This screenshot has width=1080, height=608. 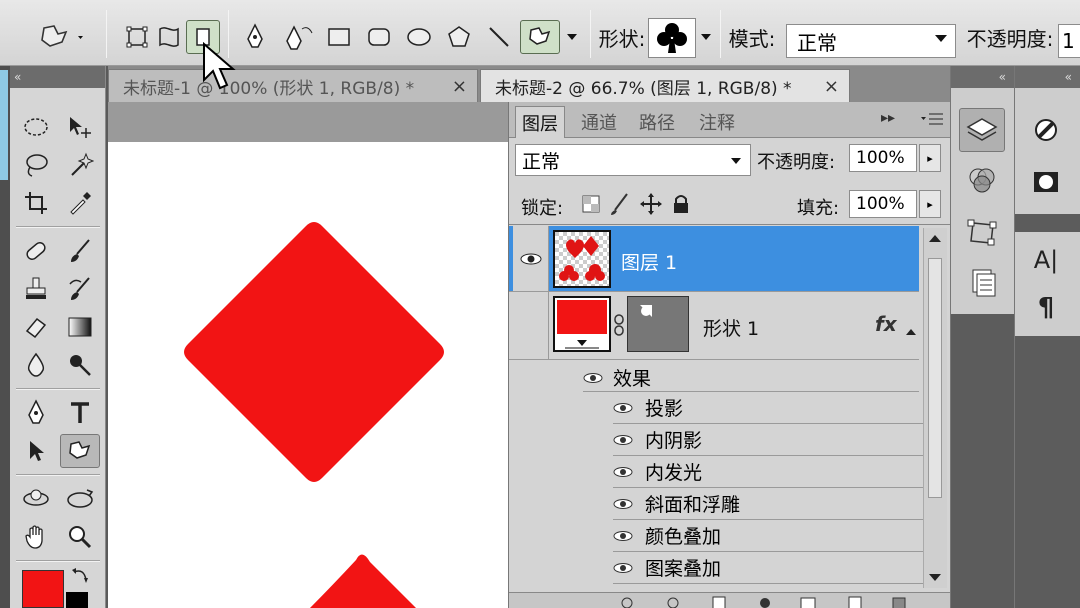 What do you see at coordinates (935, 238) in the screenshot?
I see `scroll-up-icon` at bounding box center [935, 238].